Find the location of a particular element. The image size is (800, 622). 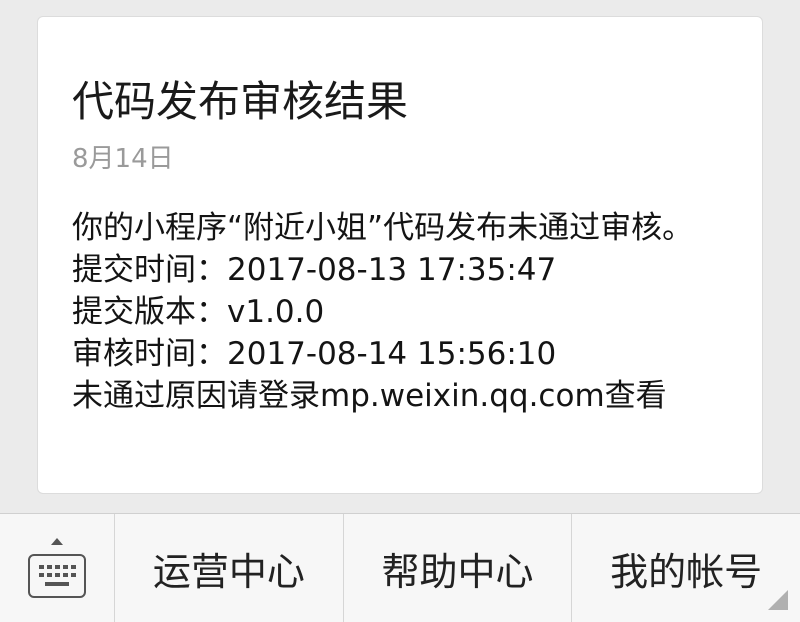

caret-up-icon is located at coordinates (57, 541).